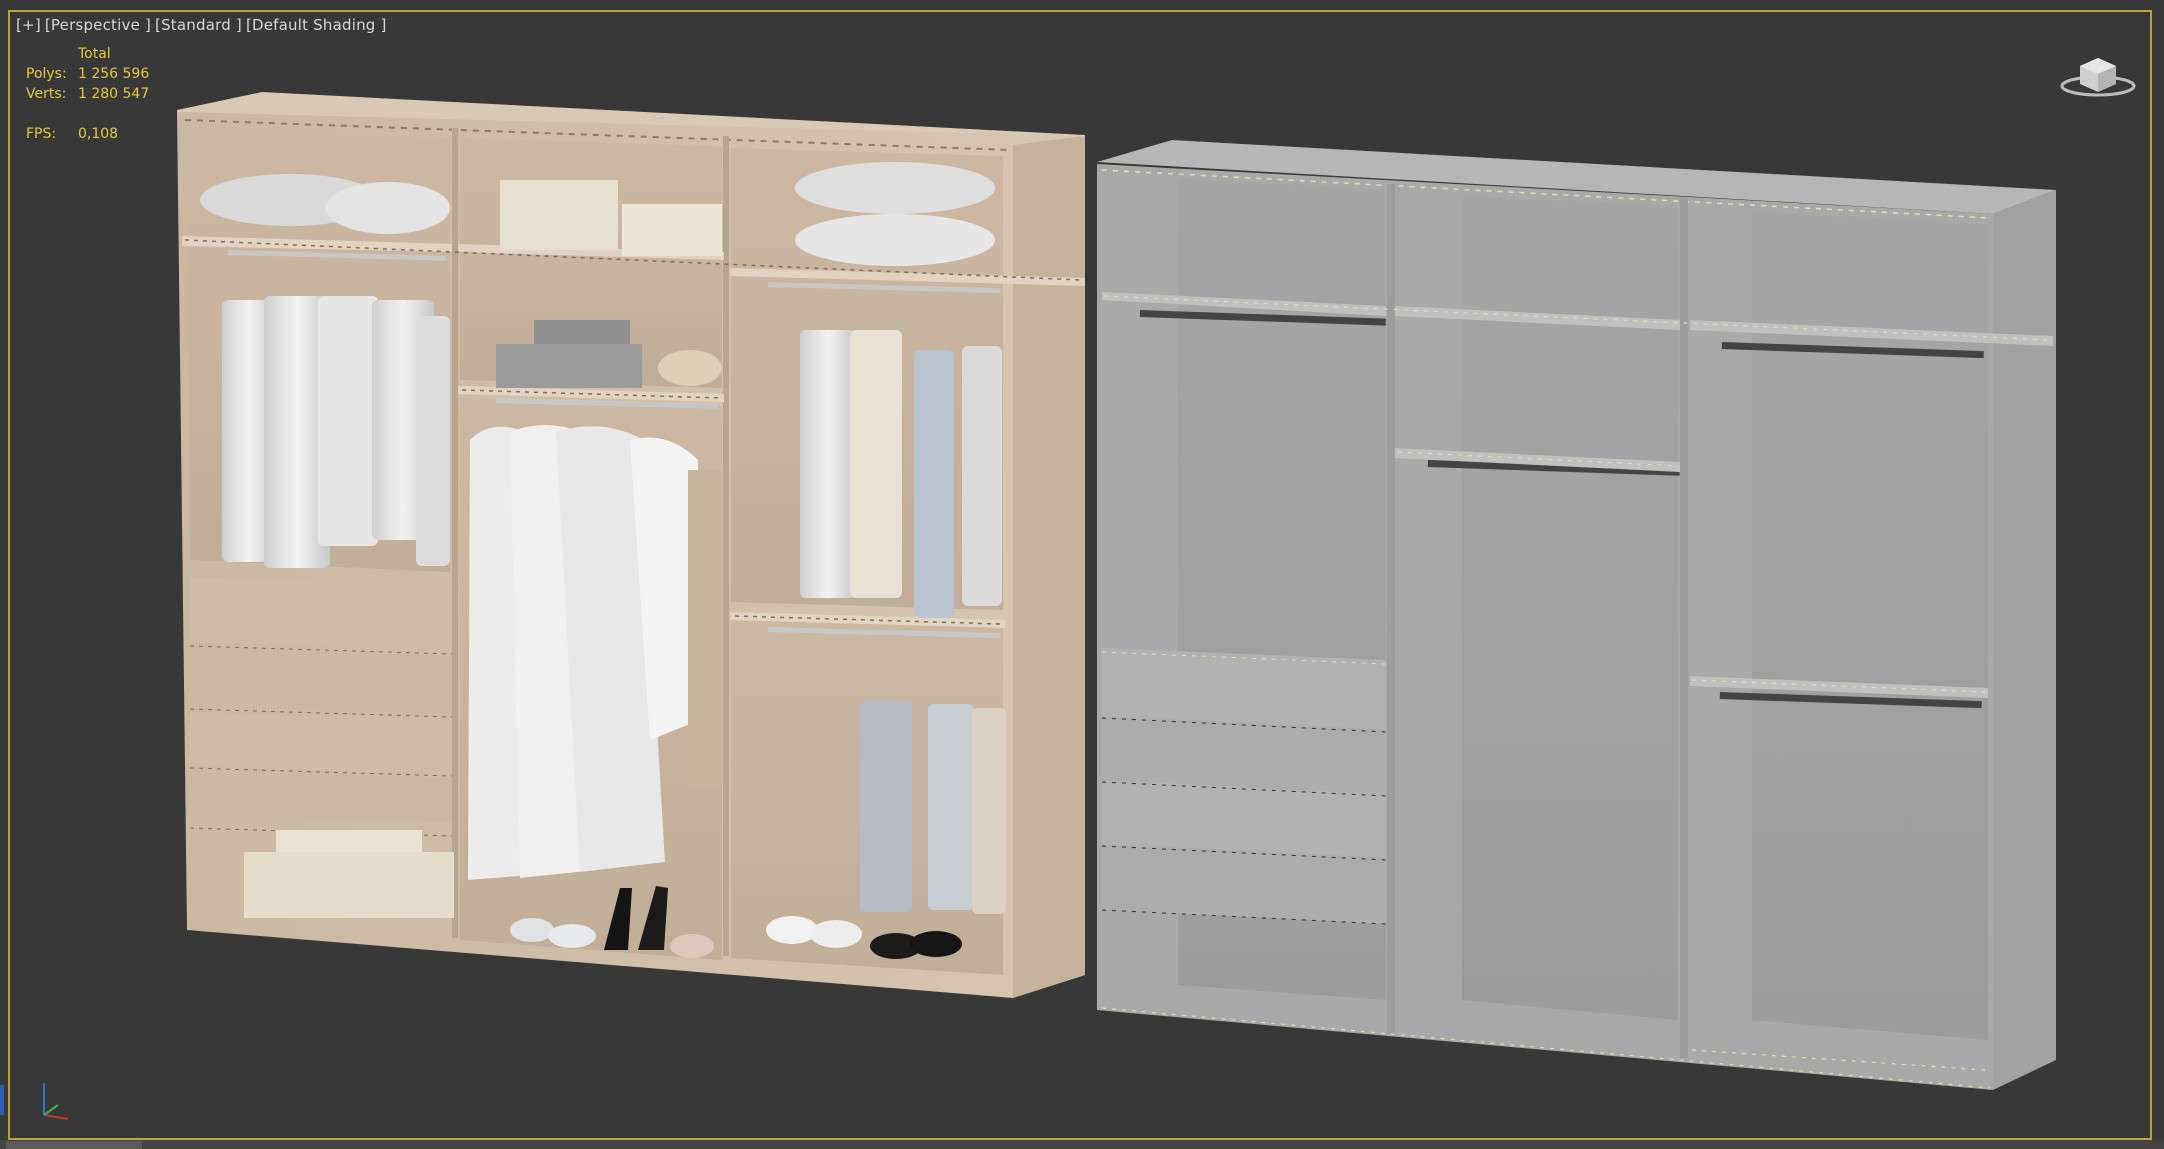 This screenshot has height=1149, width=2164. I want to click on viewcube-icon, so click(2098, 73).